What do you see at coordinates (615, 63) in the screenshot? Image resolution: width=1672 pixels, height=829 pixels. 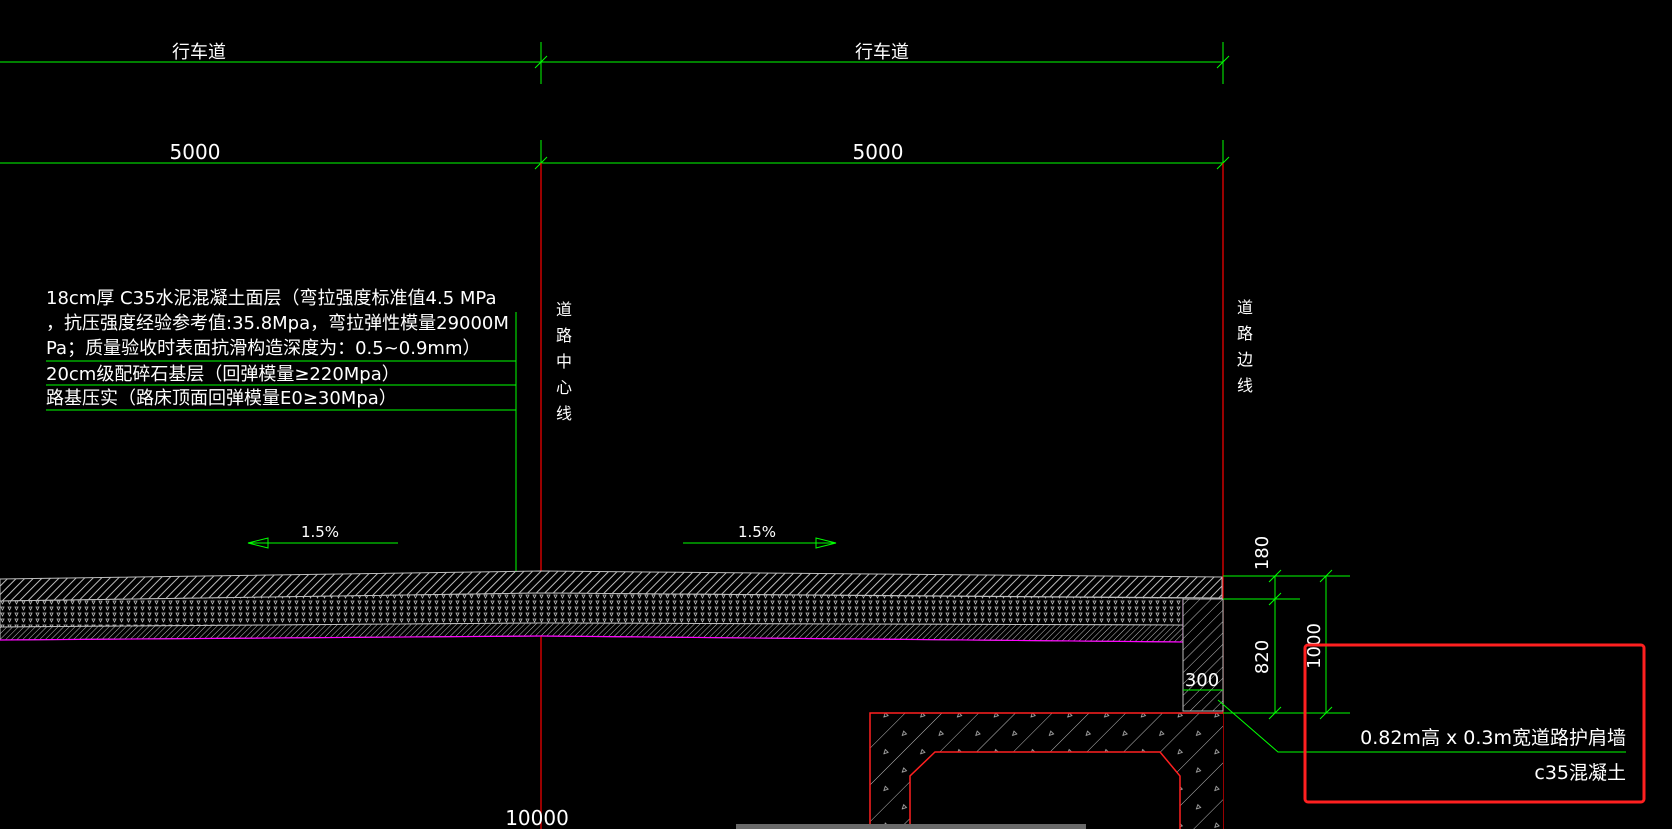 I see `top-dimension-lanes: 行车道 行车道` at bounding box center [615, 63].